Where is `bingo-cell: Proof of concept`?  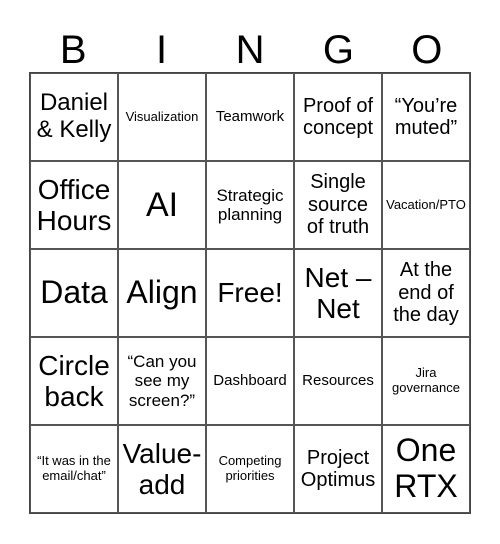
bingo-cell: Proof of concept is located at coordinates (338, 117).